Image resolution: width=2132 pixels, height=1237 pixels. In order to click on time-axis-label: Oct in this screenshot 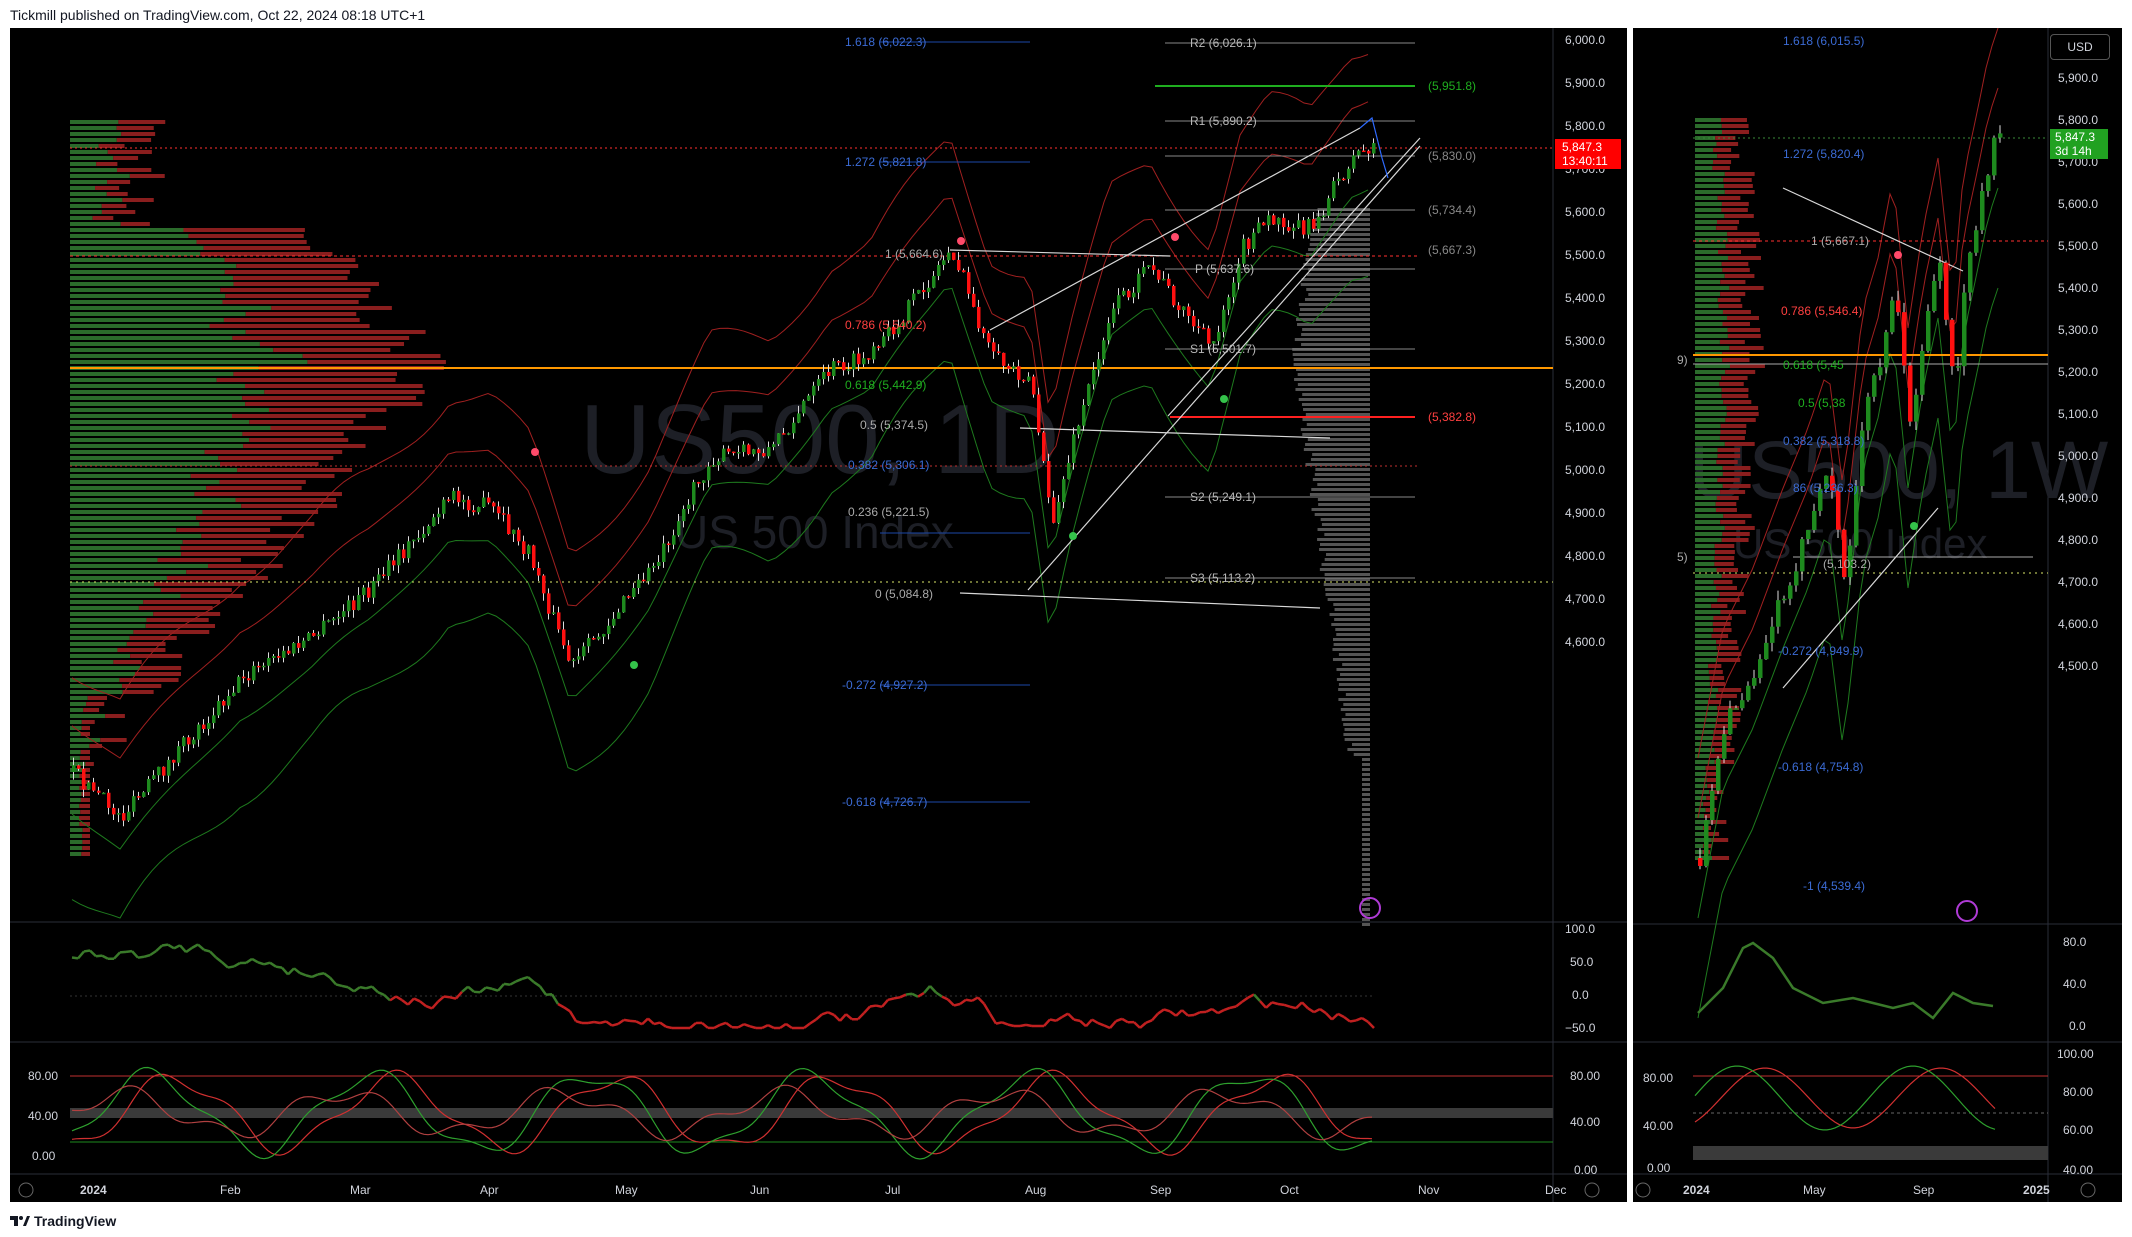, I will do `click(1289, 1190)`.